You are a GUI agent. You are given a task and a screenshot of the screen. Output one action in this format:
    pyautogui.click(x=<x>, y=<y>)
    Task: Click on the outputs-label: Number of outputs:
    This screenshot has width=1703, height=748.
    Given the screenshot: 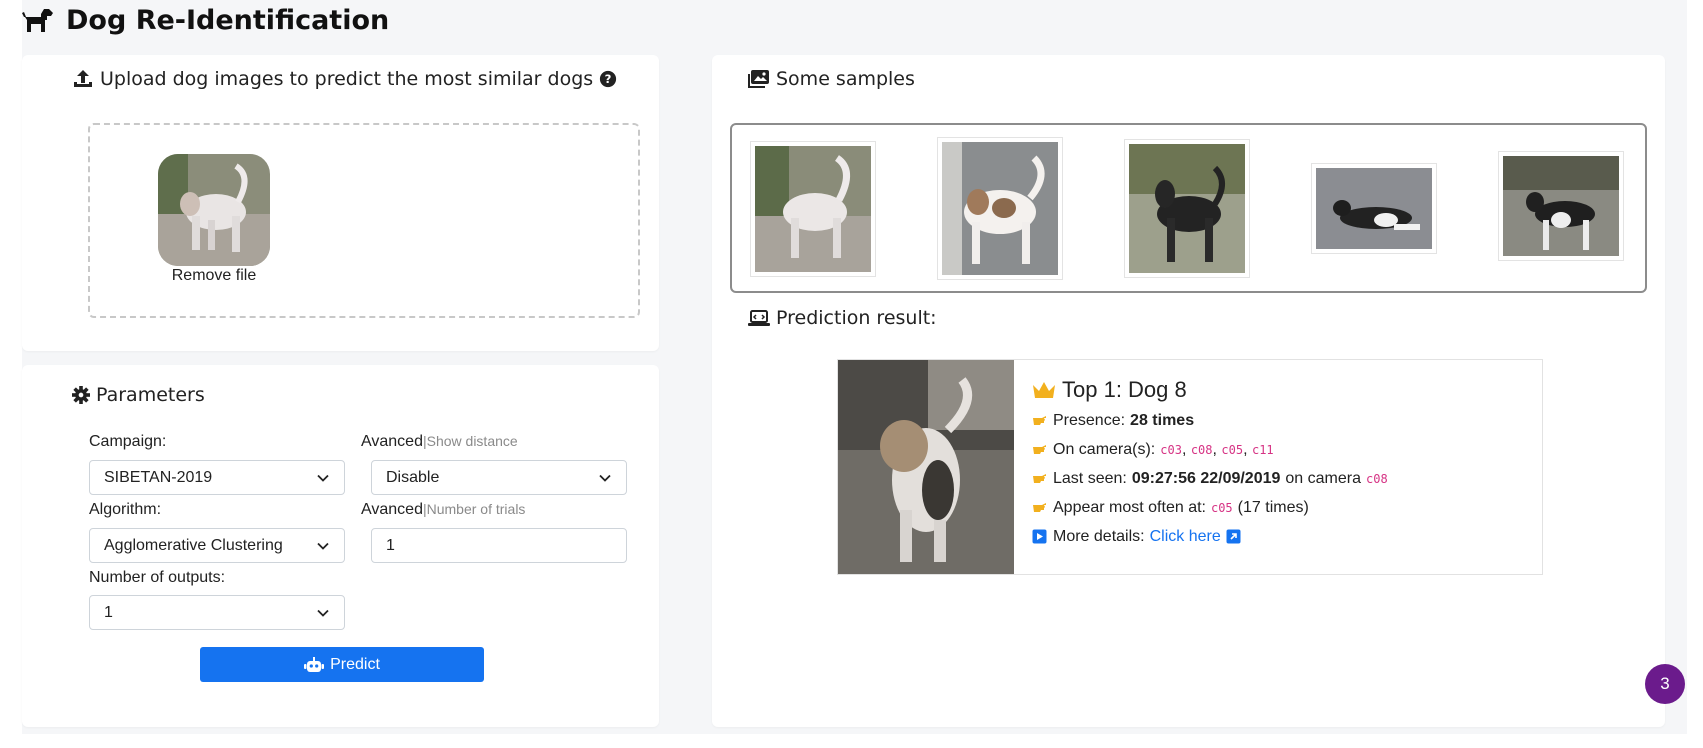 What is the action you would take?
    pyautogui.click(x=157, y=577)
    